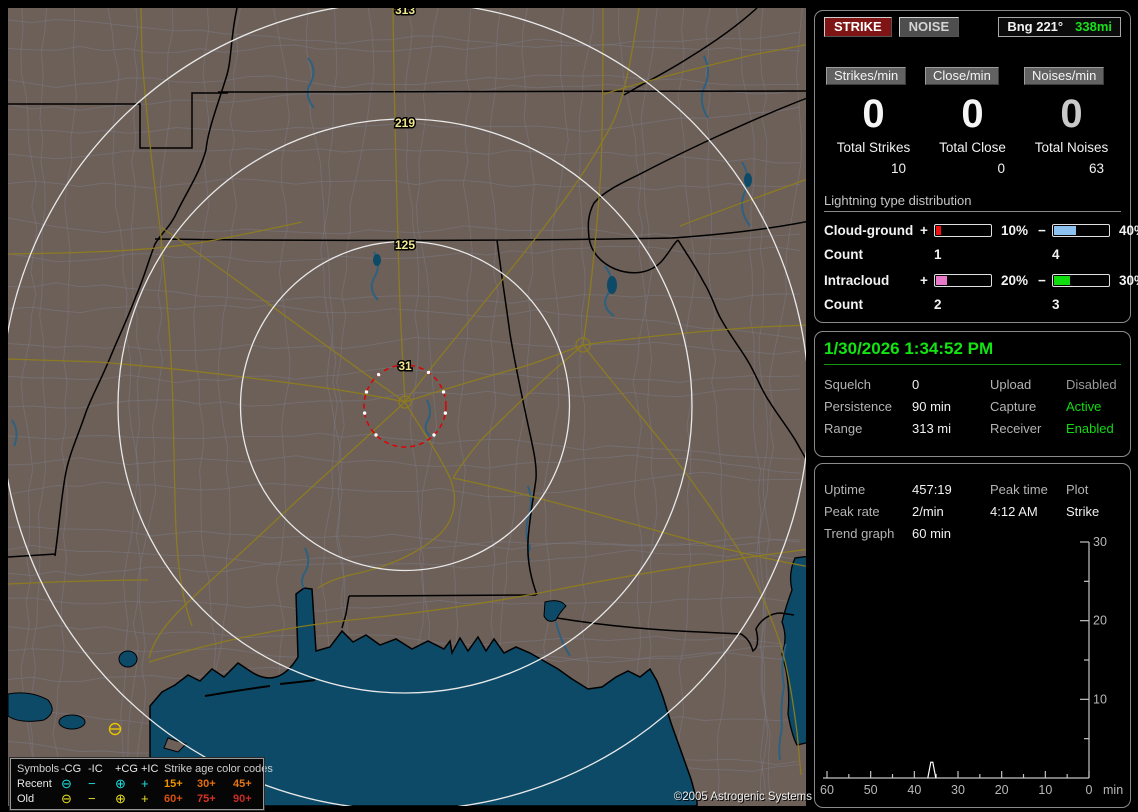  Describe the element at coordinates (1128, 230) in the screenshot. I see `negative-percent-value: 40%` at that location.